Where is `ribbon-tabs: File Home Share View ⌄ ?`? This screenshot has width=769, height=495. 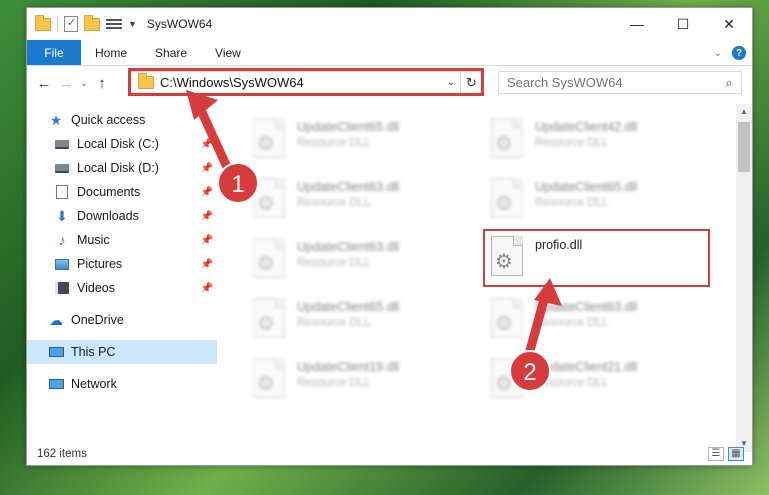
ribbon-tabs: File Home Share View ⌄ ? is located at coordinates (389, 53).